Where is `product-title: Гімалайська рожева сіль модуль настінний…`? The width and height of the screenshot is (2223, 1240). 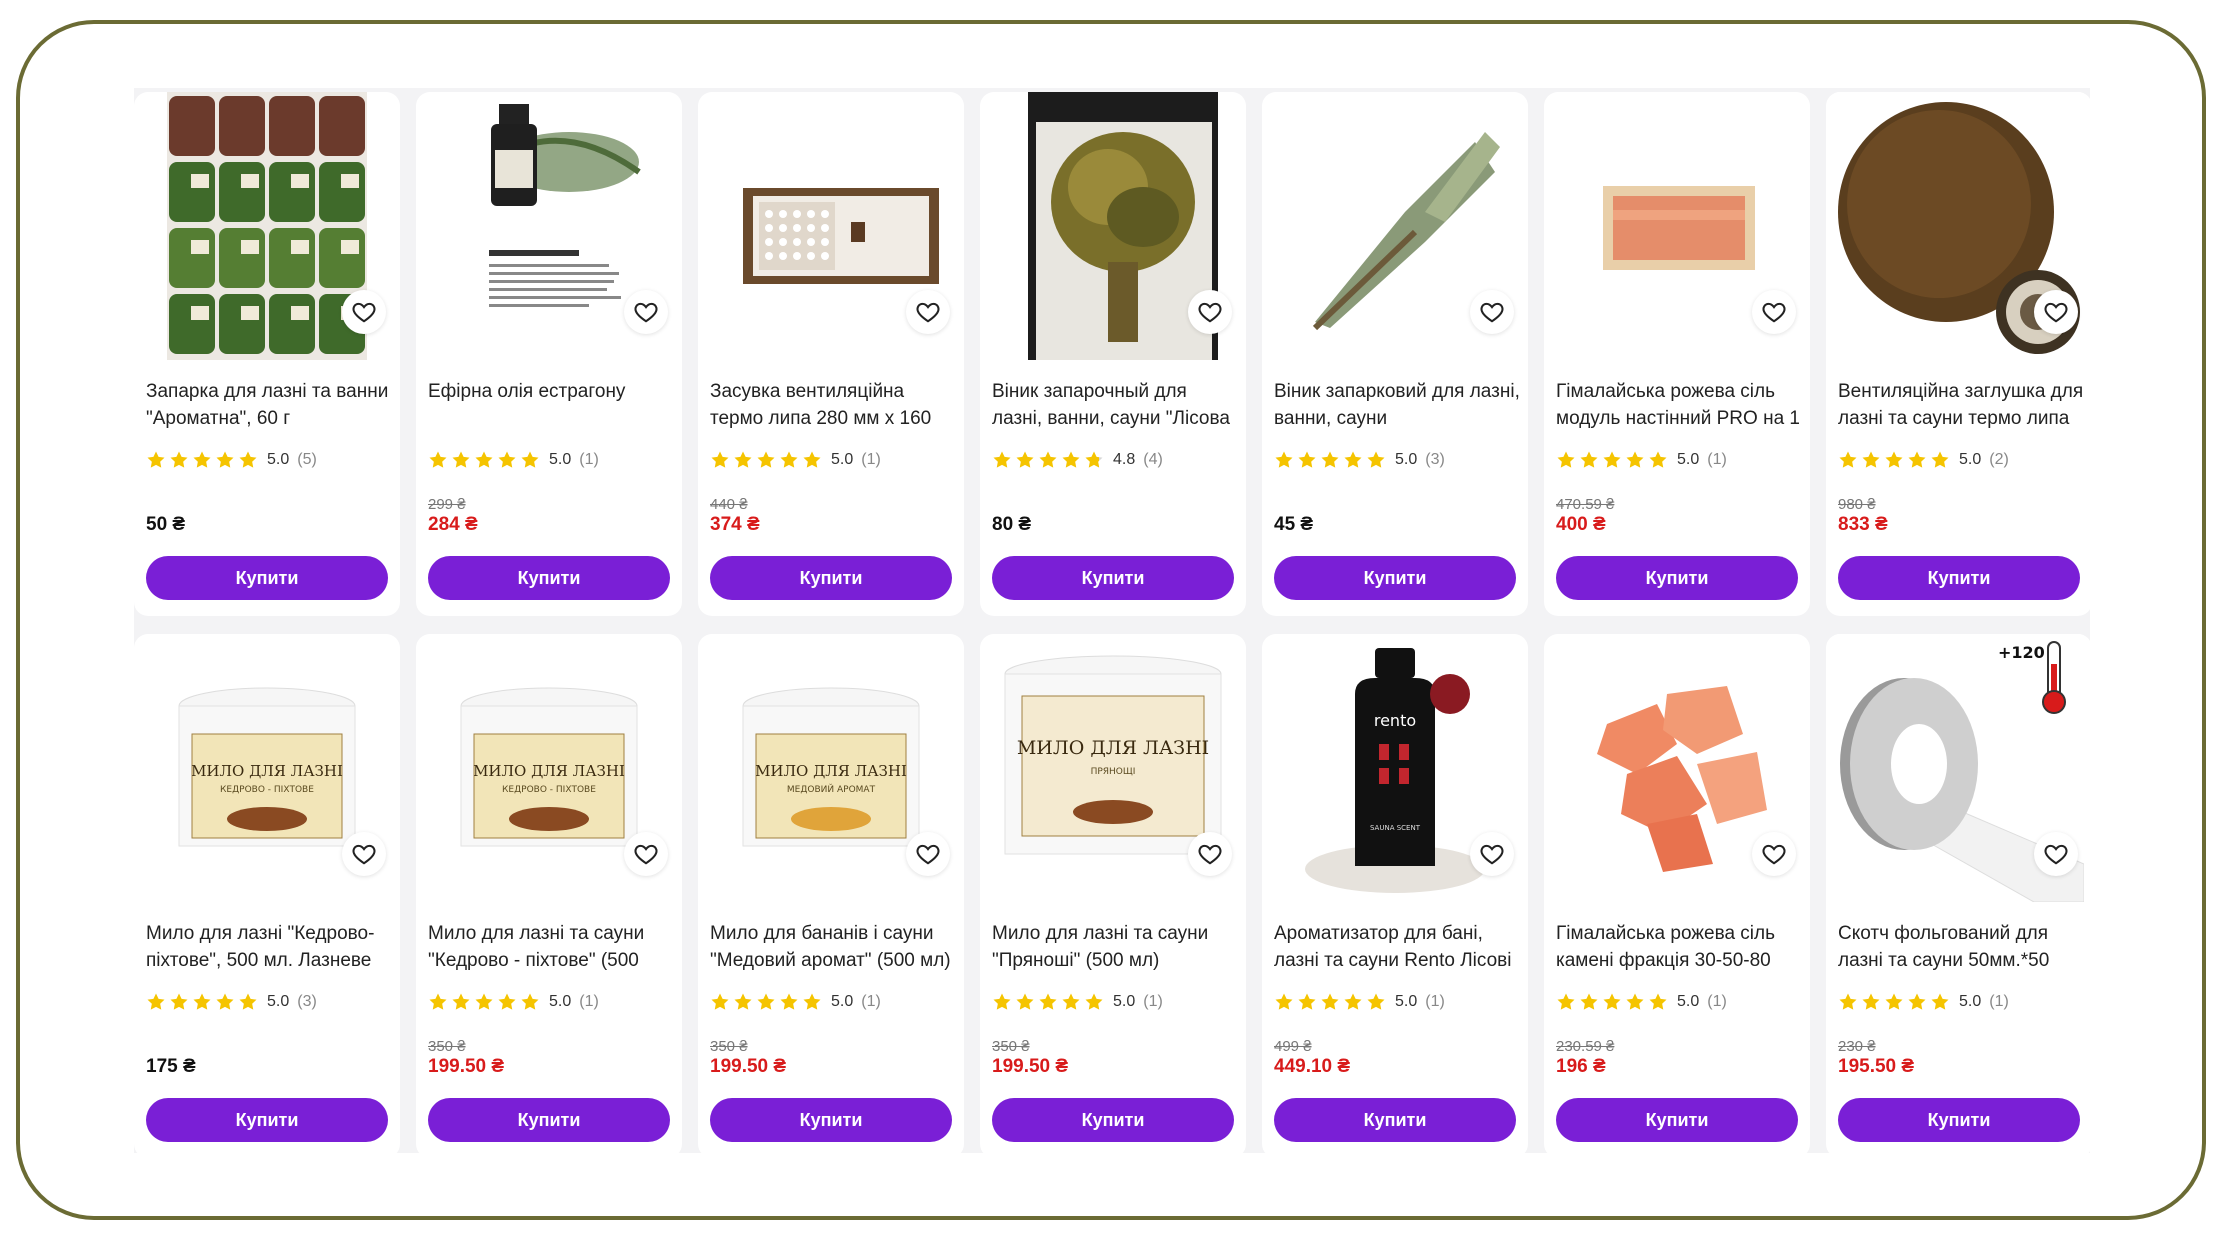
product-title: Гімалайська рожева сіль модуль настінний… is located at coordinates (1679, 406).